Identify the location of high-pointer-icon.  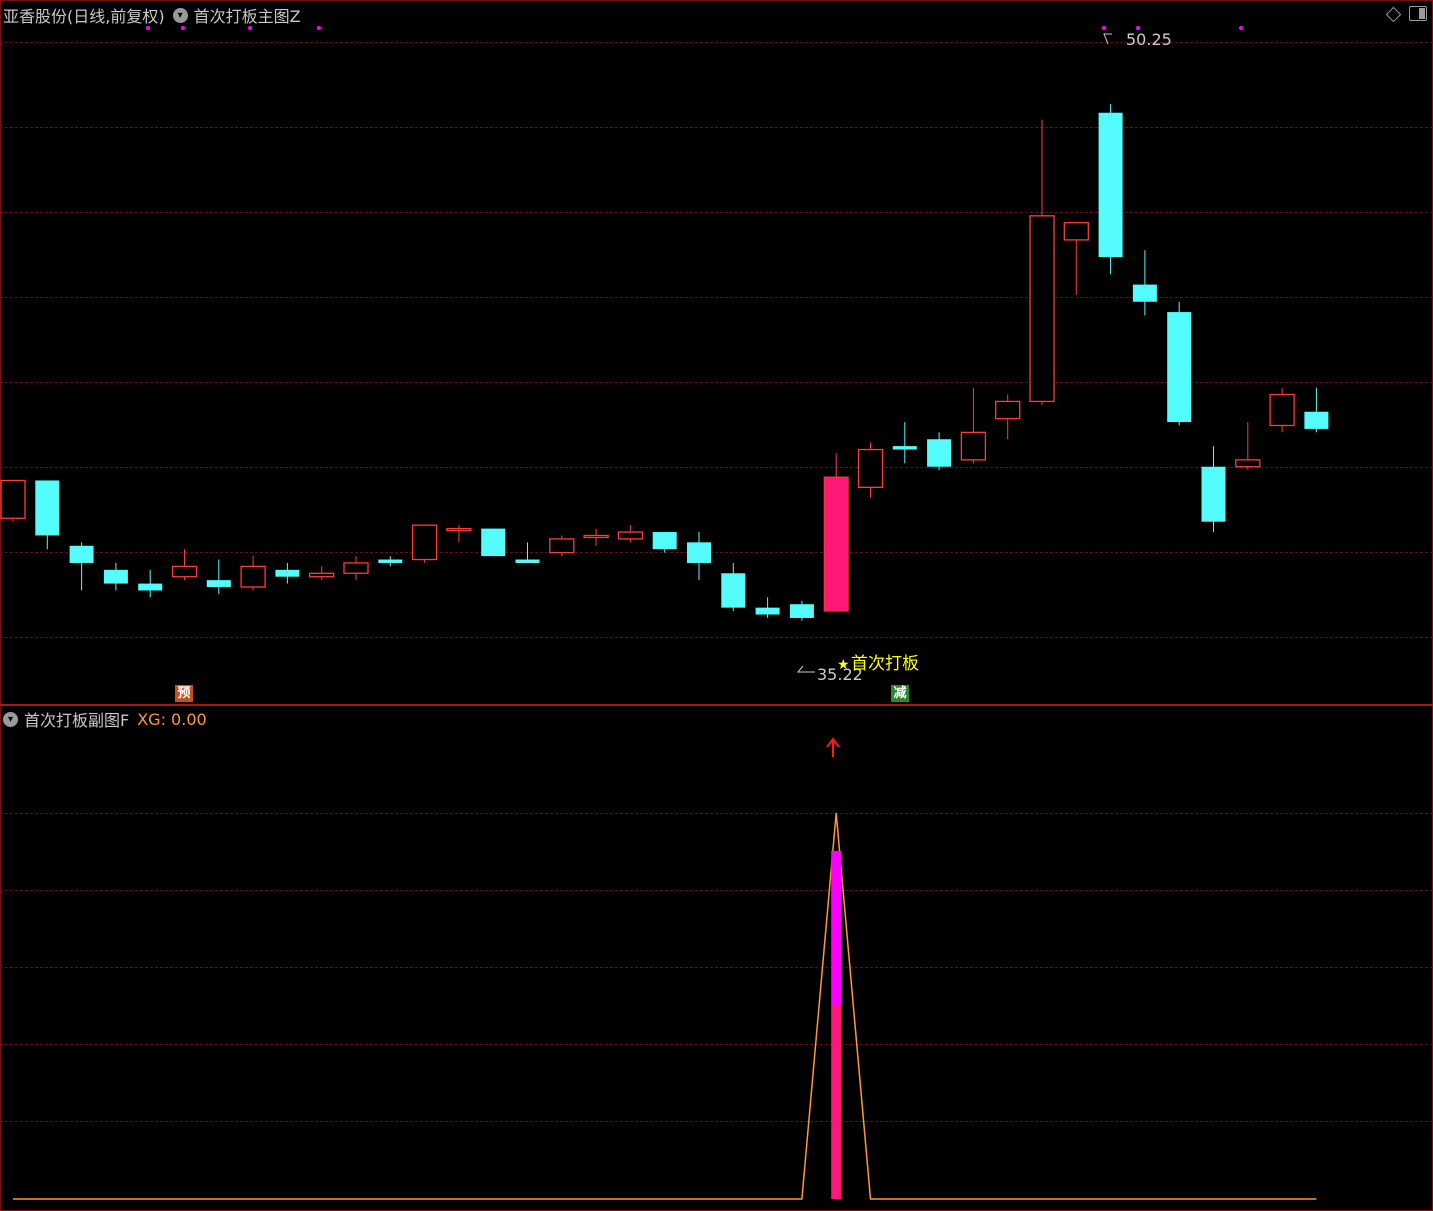
(1107, 39).